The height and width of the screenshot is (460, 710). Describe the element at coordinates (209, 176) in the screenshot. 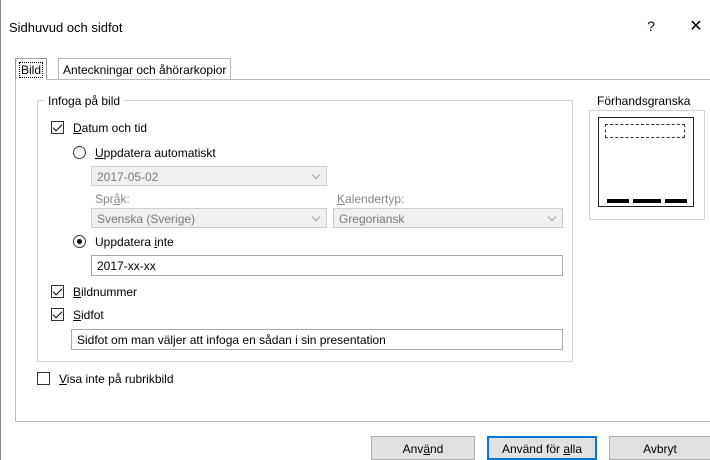

I see `auto-date-format-select: 2017-05-02` at that location.